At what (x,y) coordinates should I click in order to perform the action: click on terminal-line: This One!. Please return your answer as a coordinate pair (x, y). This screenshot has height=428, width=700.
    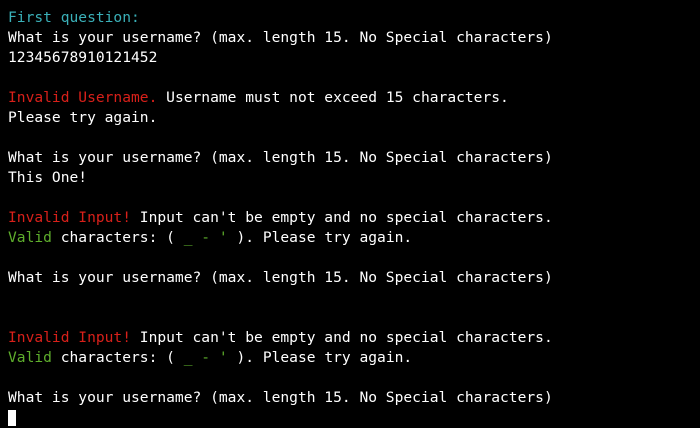
    Looking at the image, I should click on (354, 178).